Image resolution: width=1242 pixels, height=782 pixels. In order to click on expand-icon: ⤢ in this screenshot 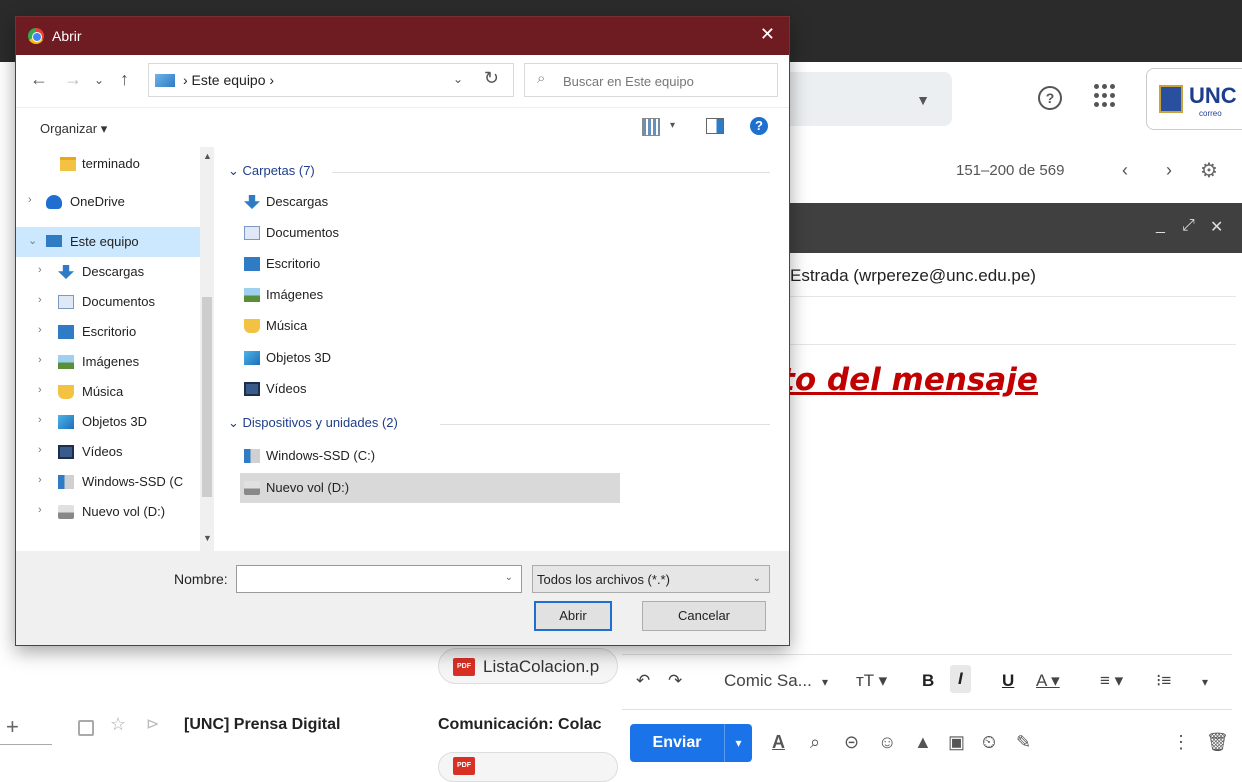, I will do `click(1188, 226)`.